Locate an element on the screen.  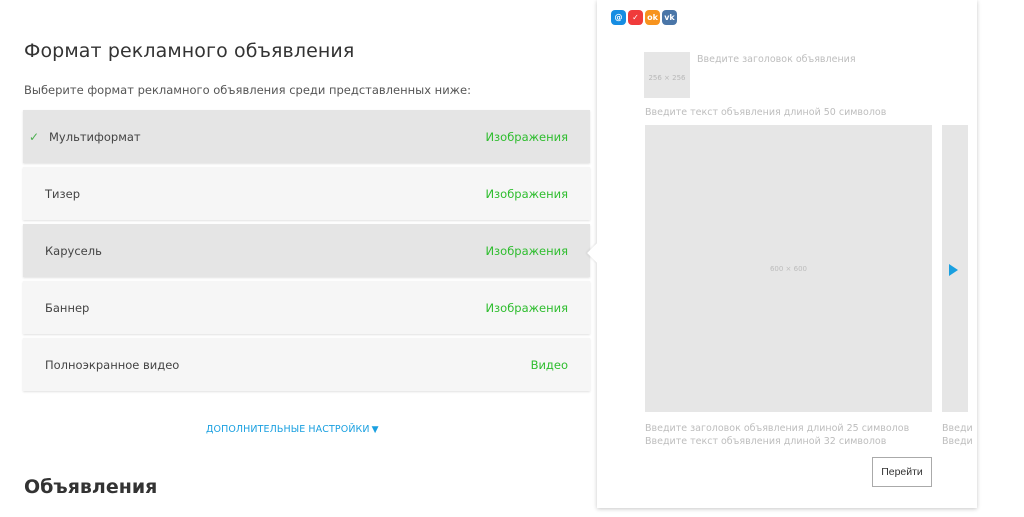
ads-section-title: Объявления is located at coordinates (91, 487).